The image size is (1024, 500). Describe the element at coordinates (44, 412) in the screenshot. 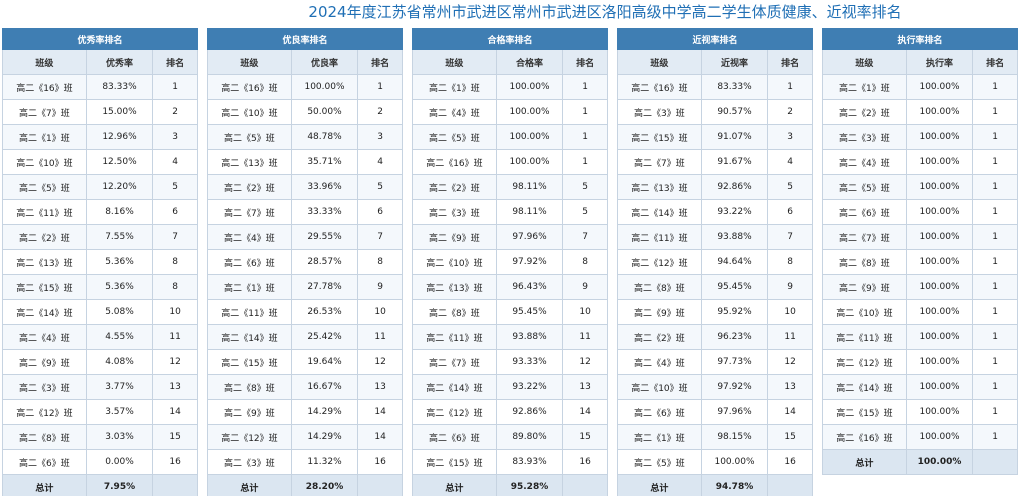

I see `class-name-cell: 高二《12》班` at that location.